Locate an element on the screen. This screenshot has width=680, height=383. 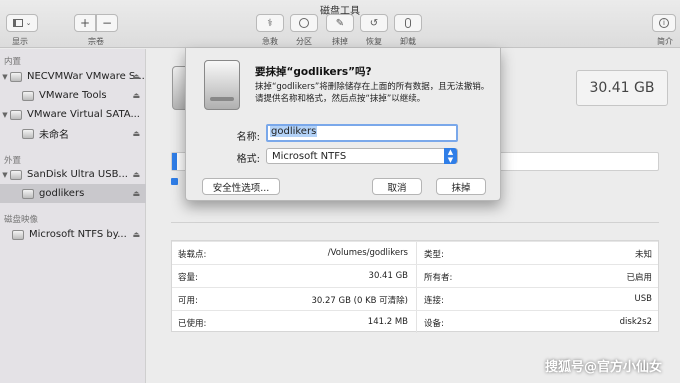
usb-disk-icon is located at coordinates (16, 174).